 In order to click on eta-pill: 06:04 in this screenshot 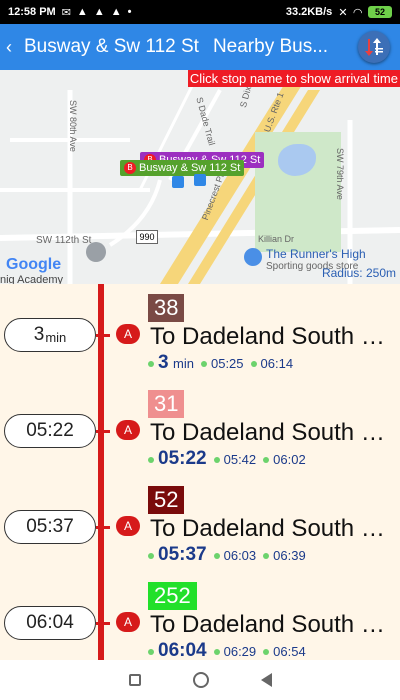, I will do `click(50, 623)`.